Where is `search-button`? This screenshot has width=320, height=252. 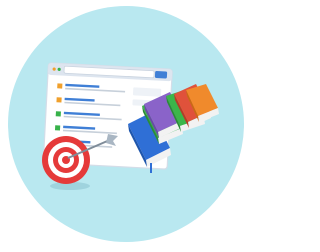 search-button is located at coordinates (161, 74).